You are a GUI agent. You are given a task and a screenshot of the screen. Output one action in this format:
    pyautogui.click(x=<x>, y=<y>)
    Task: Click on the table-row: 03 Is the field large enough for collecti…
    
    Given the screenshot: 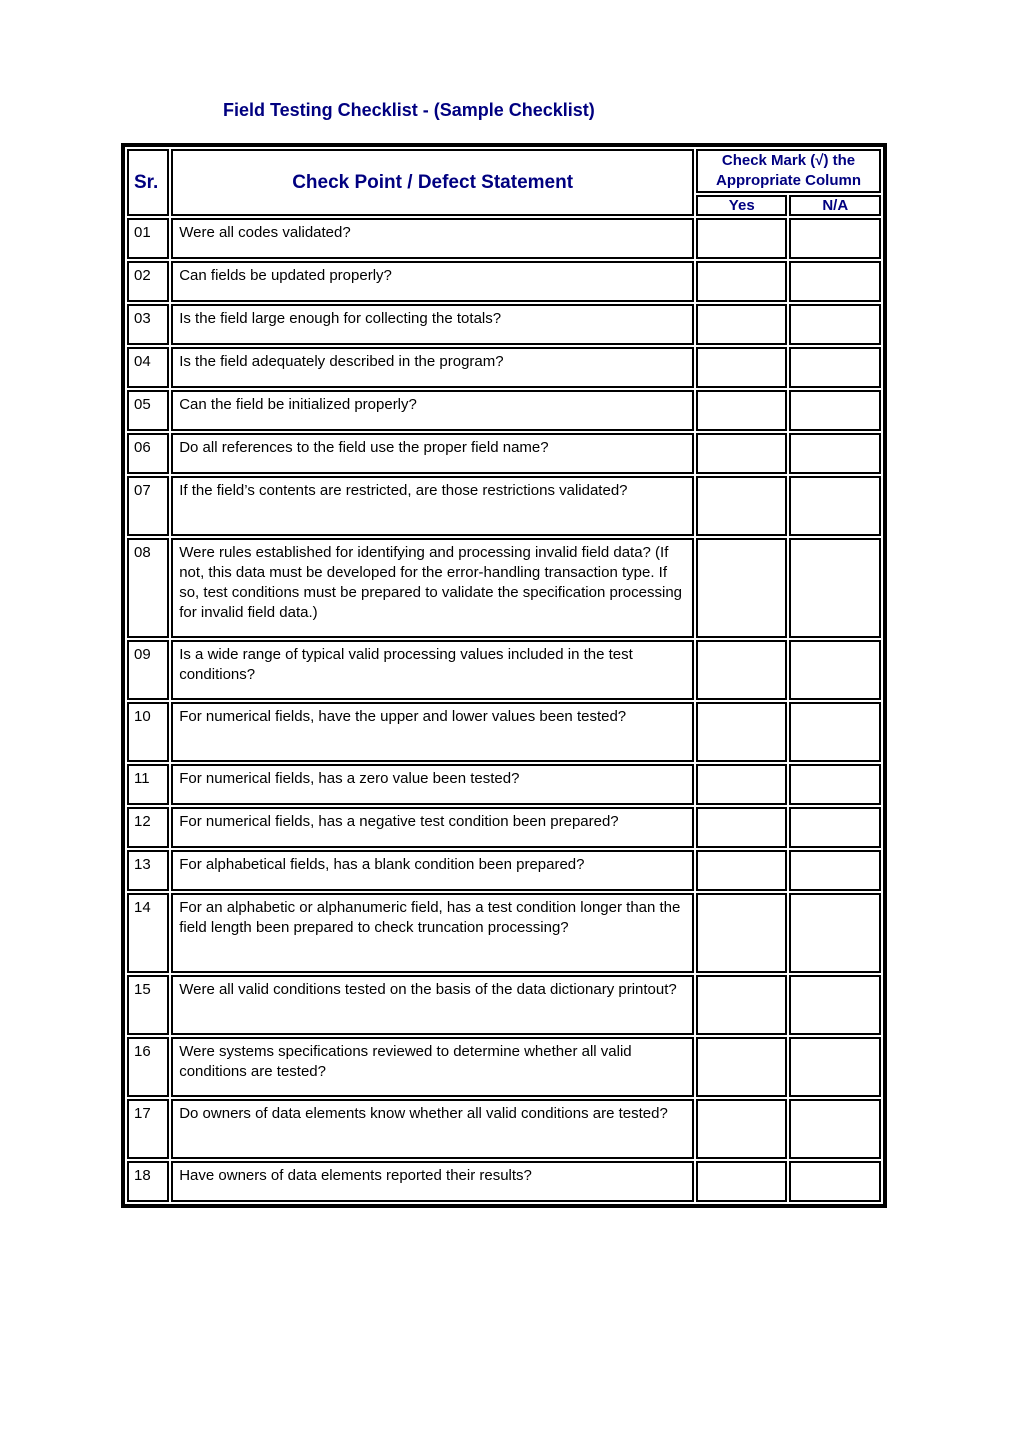 What is the action you would take?
    pyautogui.click(x=504, y=324)
    